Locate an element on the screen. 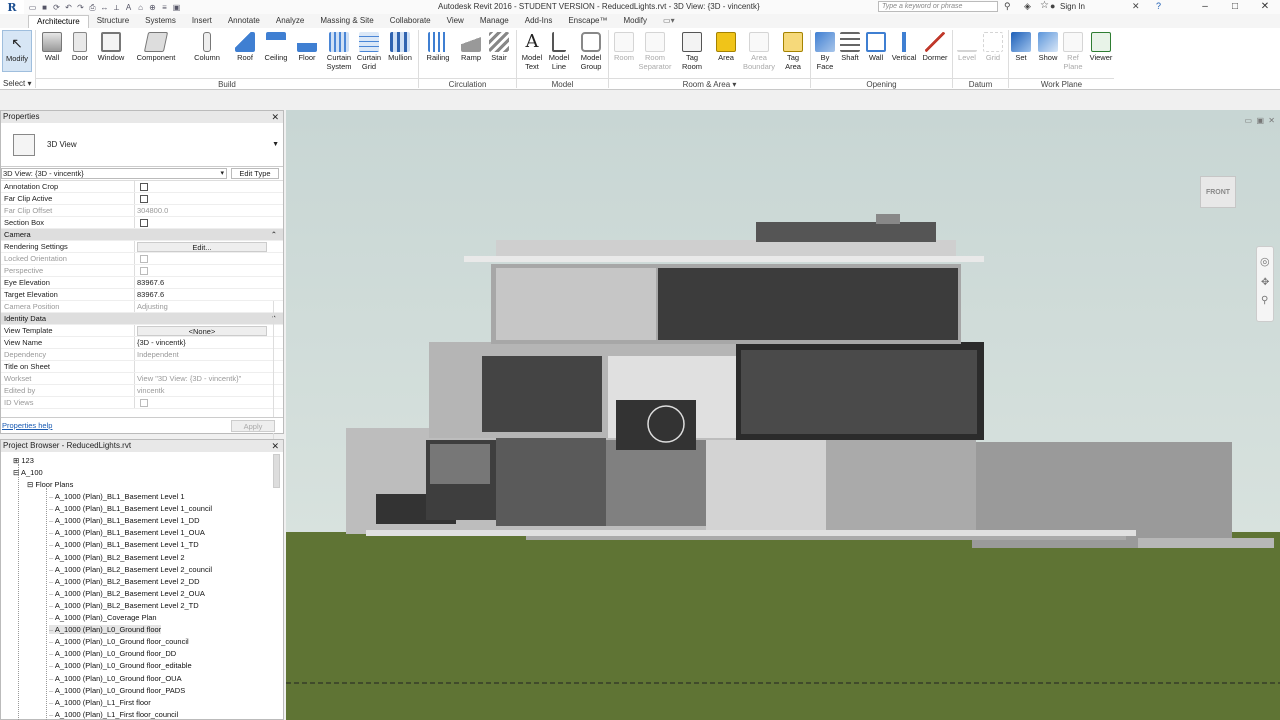  undo-icon: ↶ is located at coordinates (68, 7).